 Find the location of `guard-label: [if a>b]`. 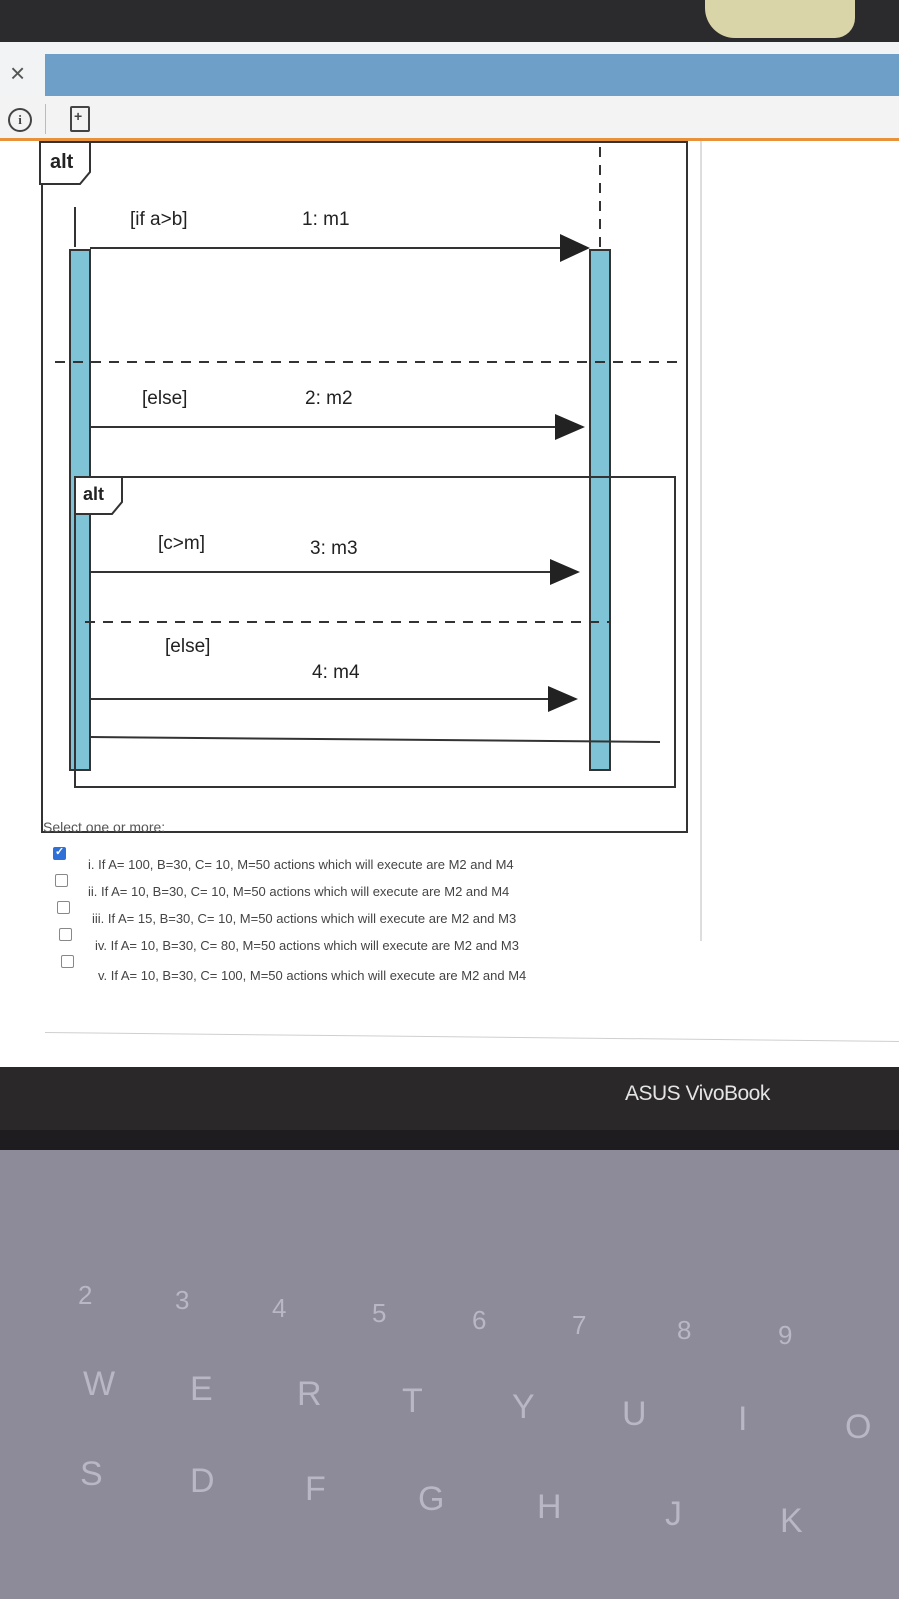

guard-label: [if a>b] is located at coordinates (159, 219).